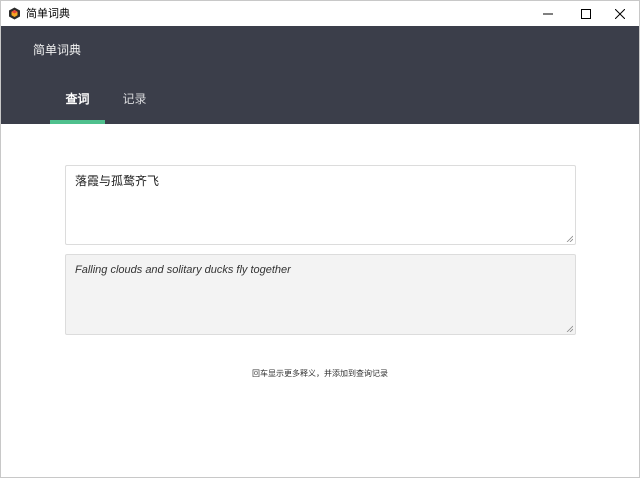 This screenshot has width=640, height=478. I want to click on tab-history: 记录, so click(134, 107).